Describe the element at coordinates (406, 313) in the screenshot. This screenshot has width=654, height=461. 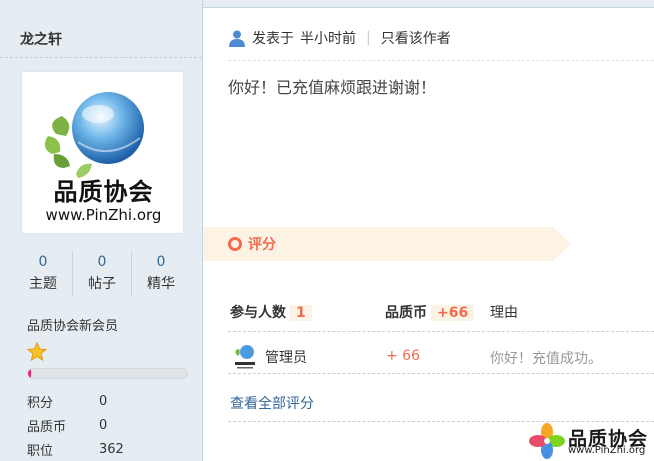
I see `coin-label: 品质币` at that location.